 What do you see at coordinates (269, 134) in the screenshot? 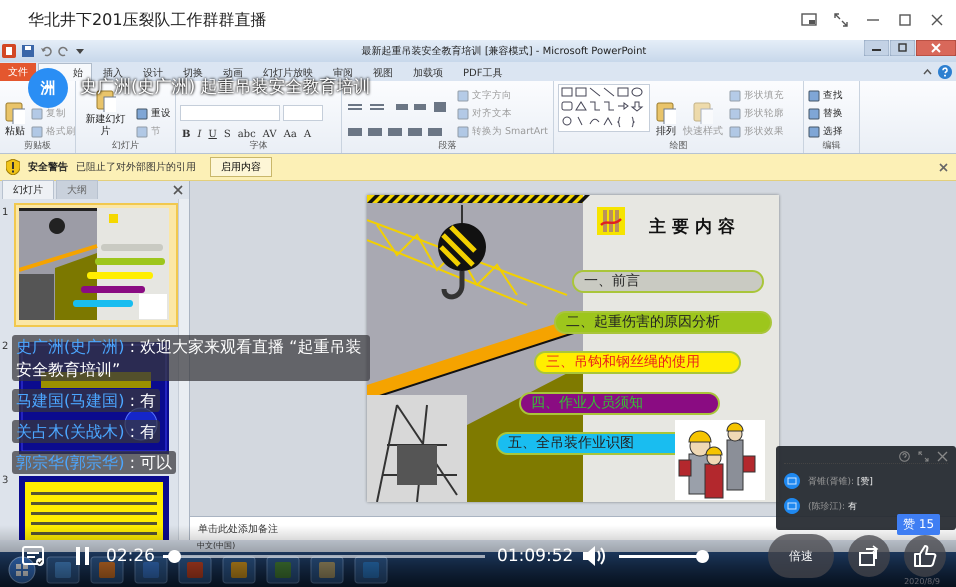
I see `format-button: AV` at bounding box center [269, 134].